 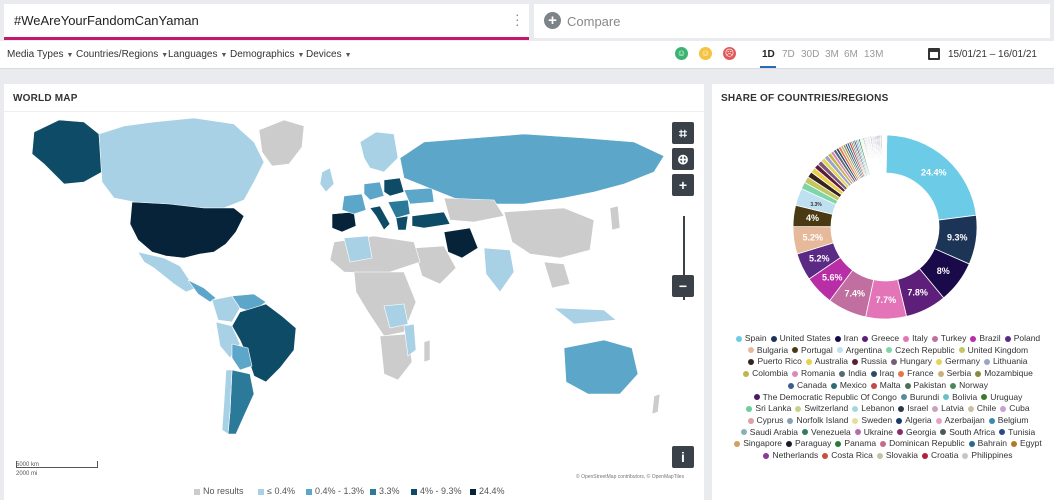 I want to click on legend-item: Azerbaijan, so click(x=960, y=421).